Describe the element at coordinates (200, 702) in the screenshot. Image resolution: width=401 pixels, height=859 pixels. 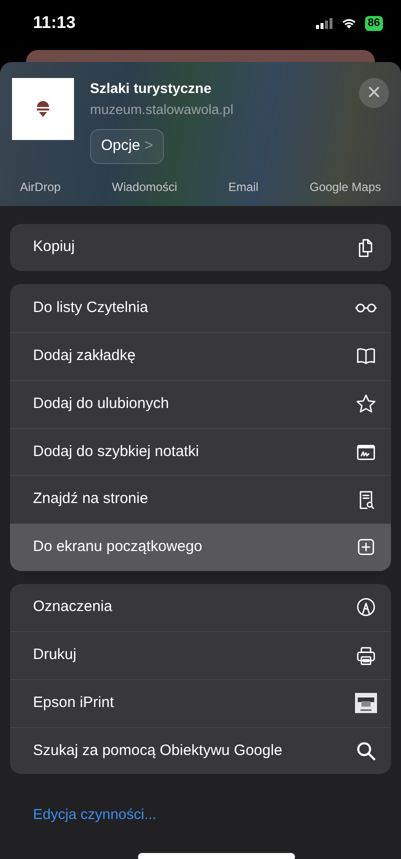
I see `action-row: Epson iPrint` at that location.